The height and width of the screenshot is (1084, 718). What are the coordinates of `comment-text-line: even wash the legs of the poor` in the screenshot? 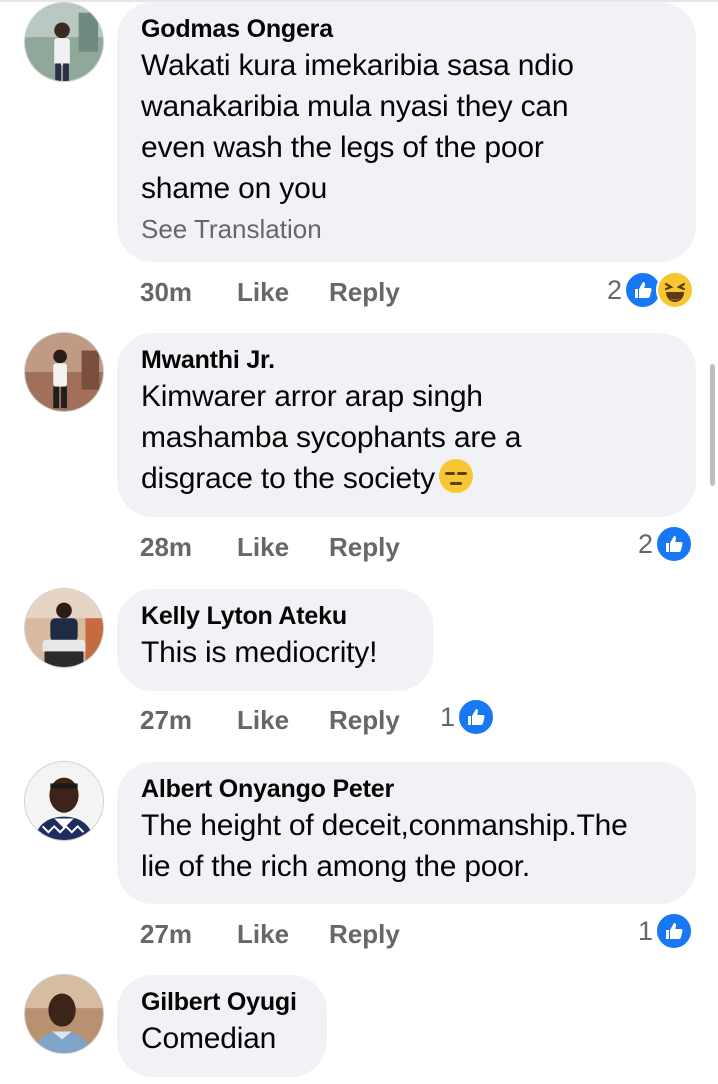 It's located at (342, 147).